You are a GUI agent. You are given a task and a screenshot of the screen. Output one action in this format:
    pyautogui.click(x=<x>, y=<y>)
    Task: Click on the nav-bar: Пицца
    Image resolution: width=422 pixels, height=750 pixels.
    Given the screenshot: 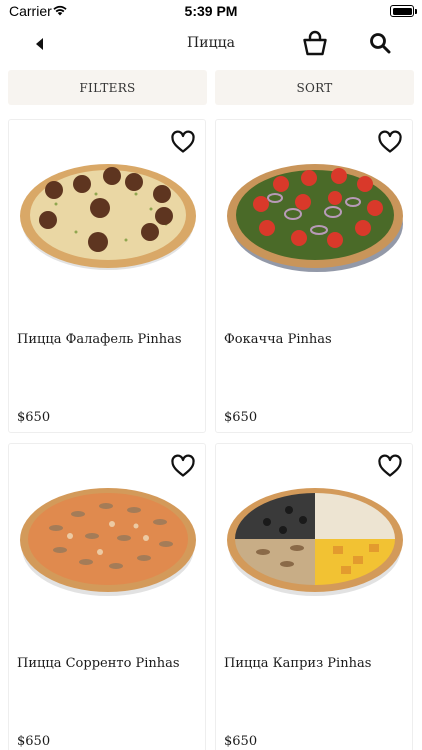 What is the action you would take?
    pyautogui.click(x=211, y=44)
    